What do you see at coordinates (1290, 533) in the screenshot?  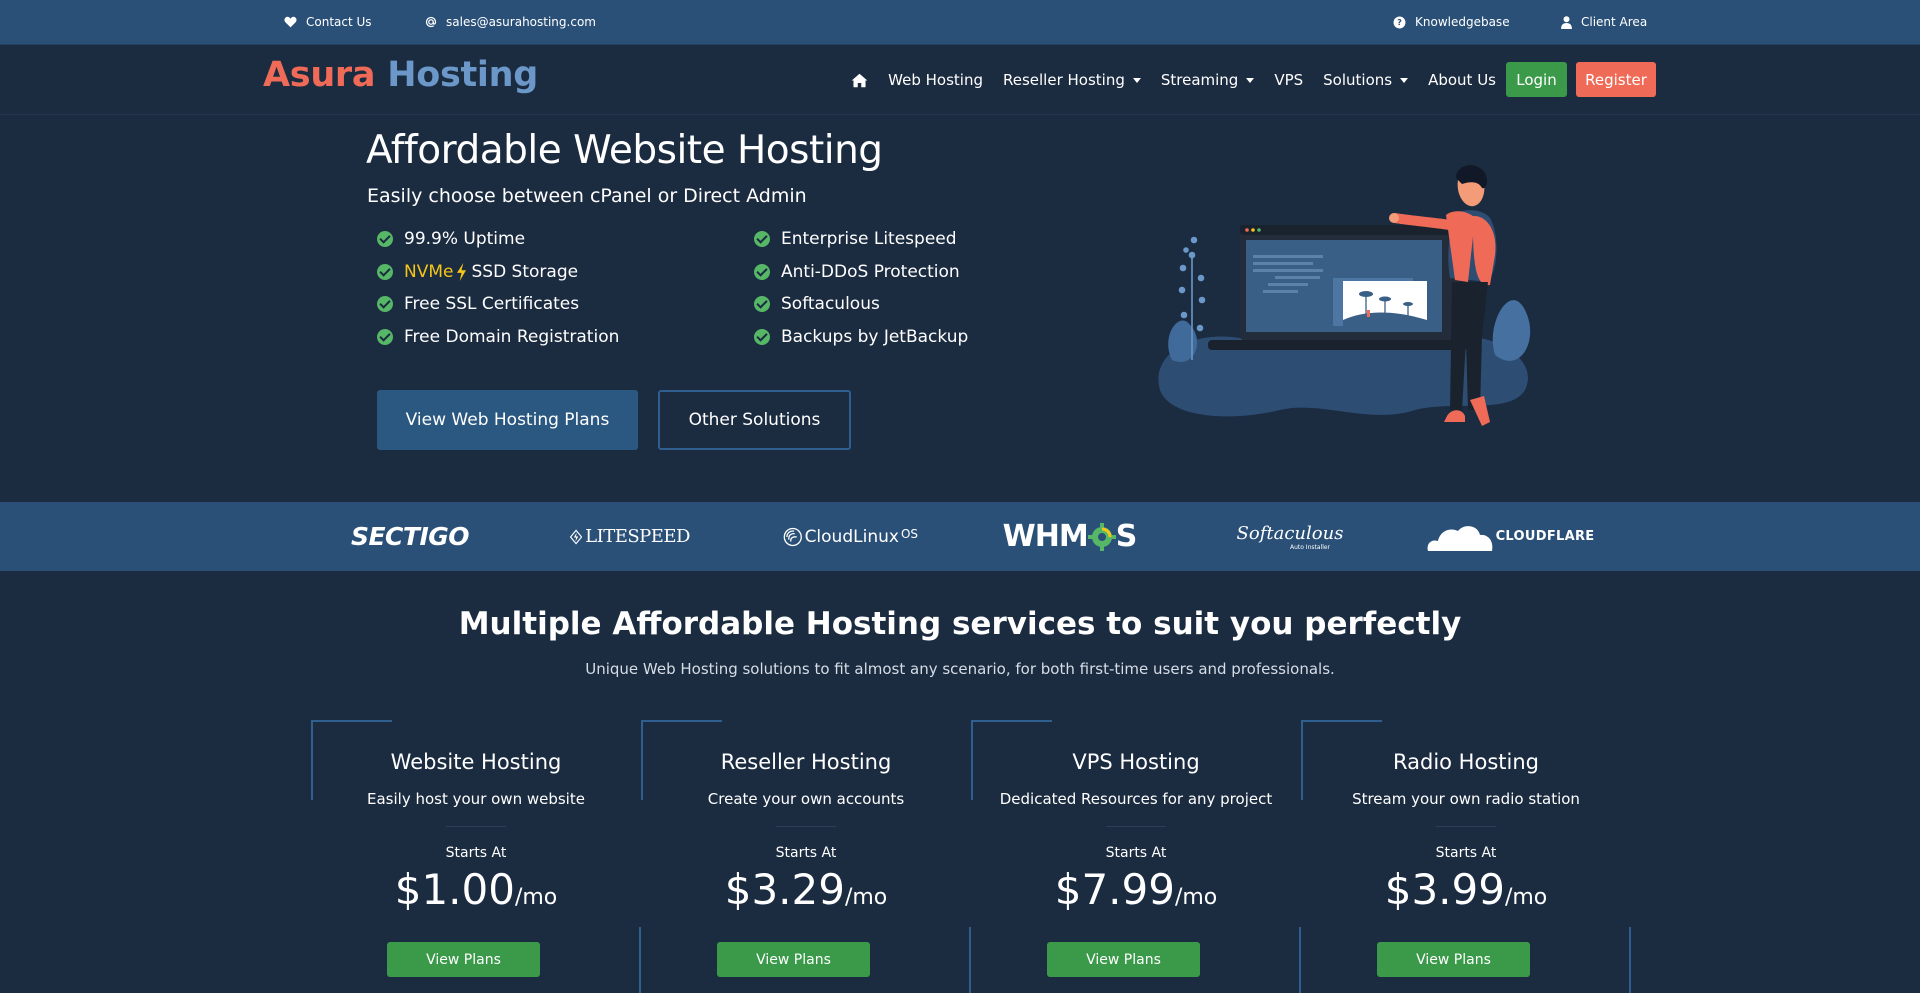 I see `softaculous-text: Softaculous` at bounding box center [1290, 533].